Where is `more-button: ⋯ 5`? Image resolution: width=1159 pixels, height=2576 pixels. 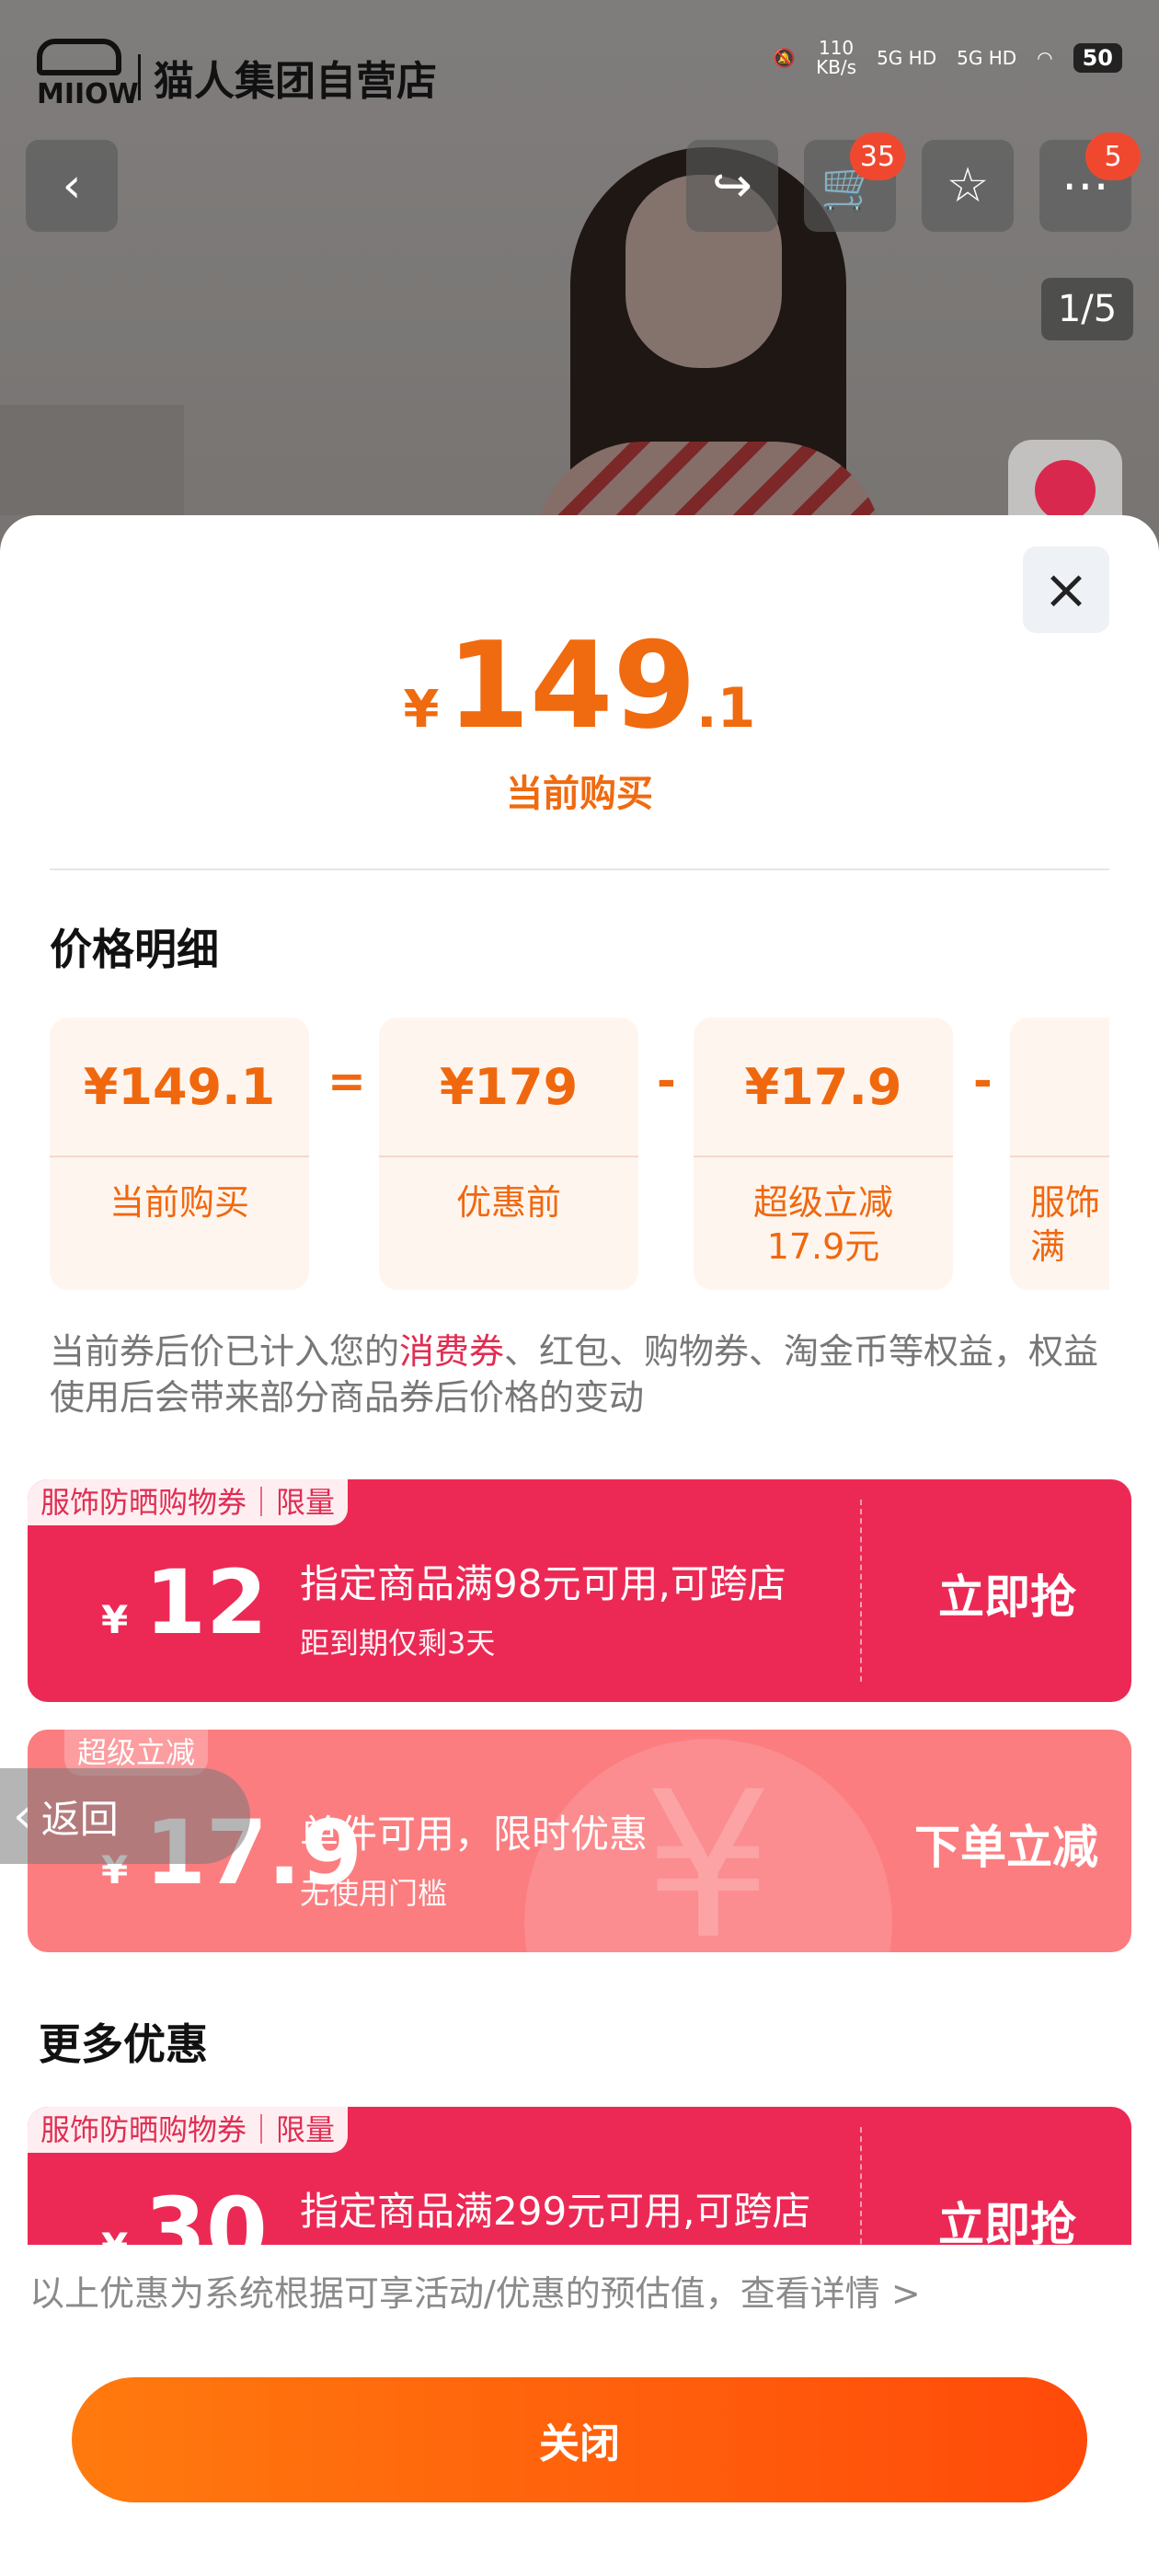
more-button: ⋯ 5 is located at coordinates (1090, 182).